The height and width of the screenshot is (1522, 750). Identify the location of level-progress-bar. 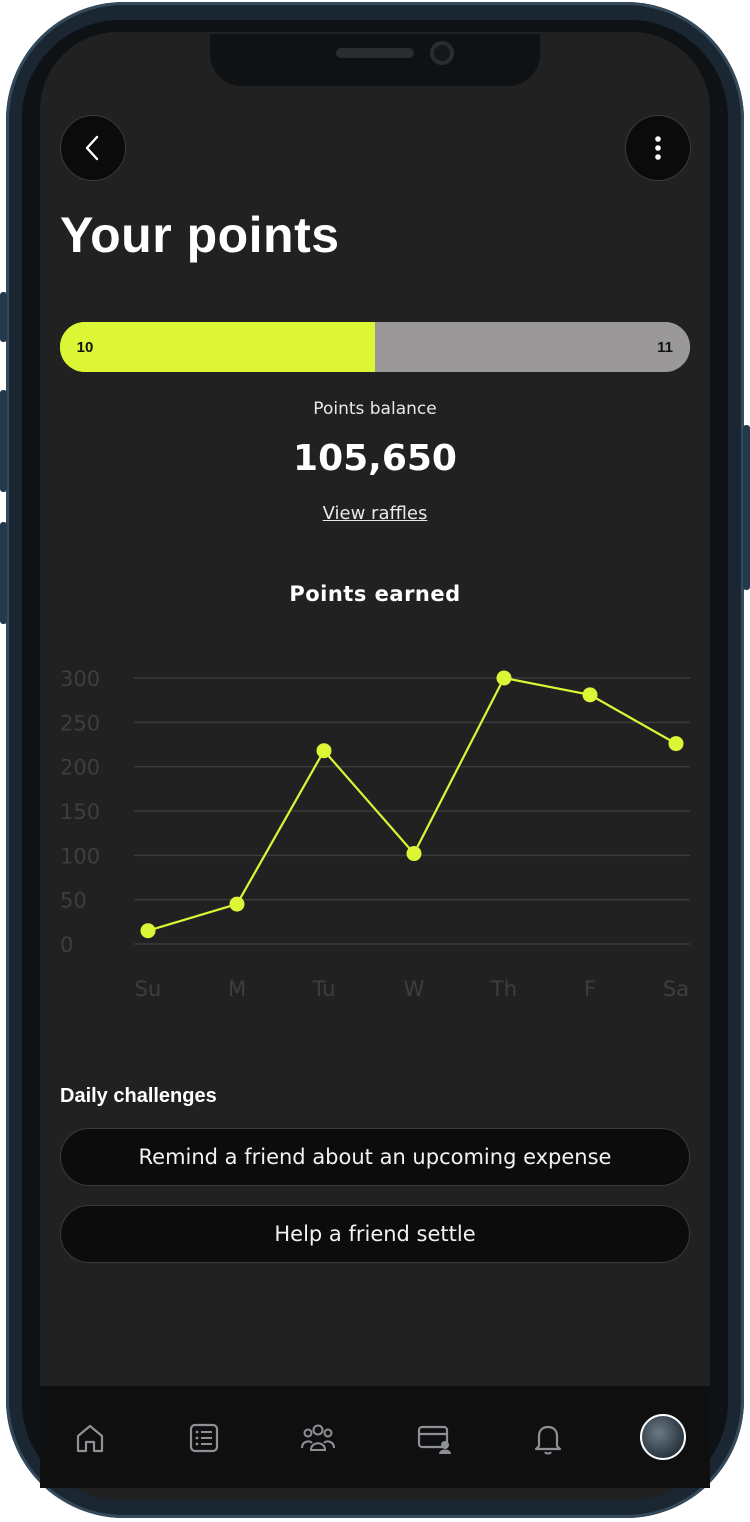
(375, 347).